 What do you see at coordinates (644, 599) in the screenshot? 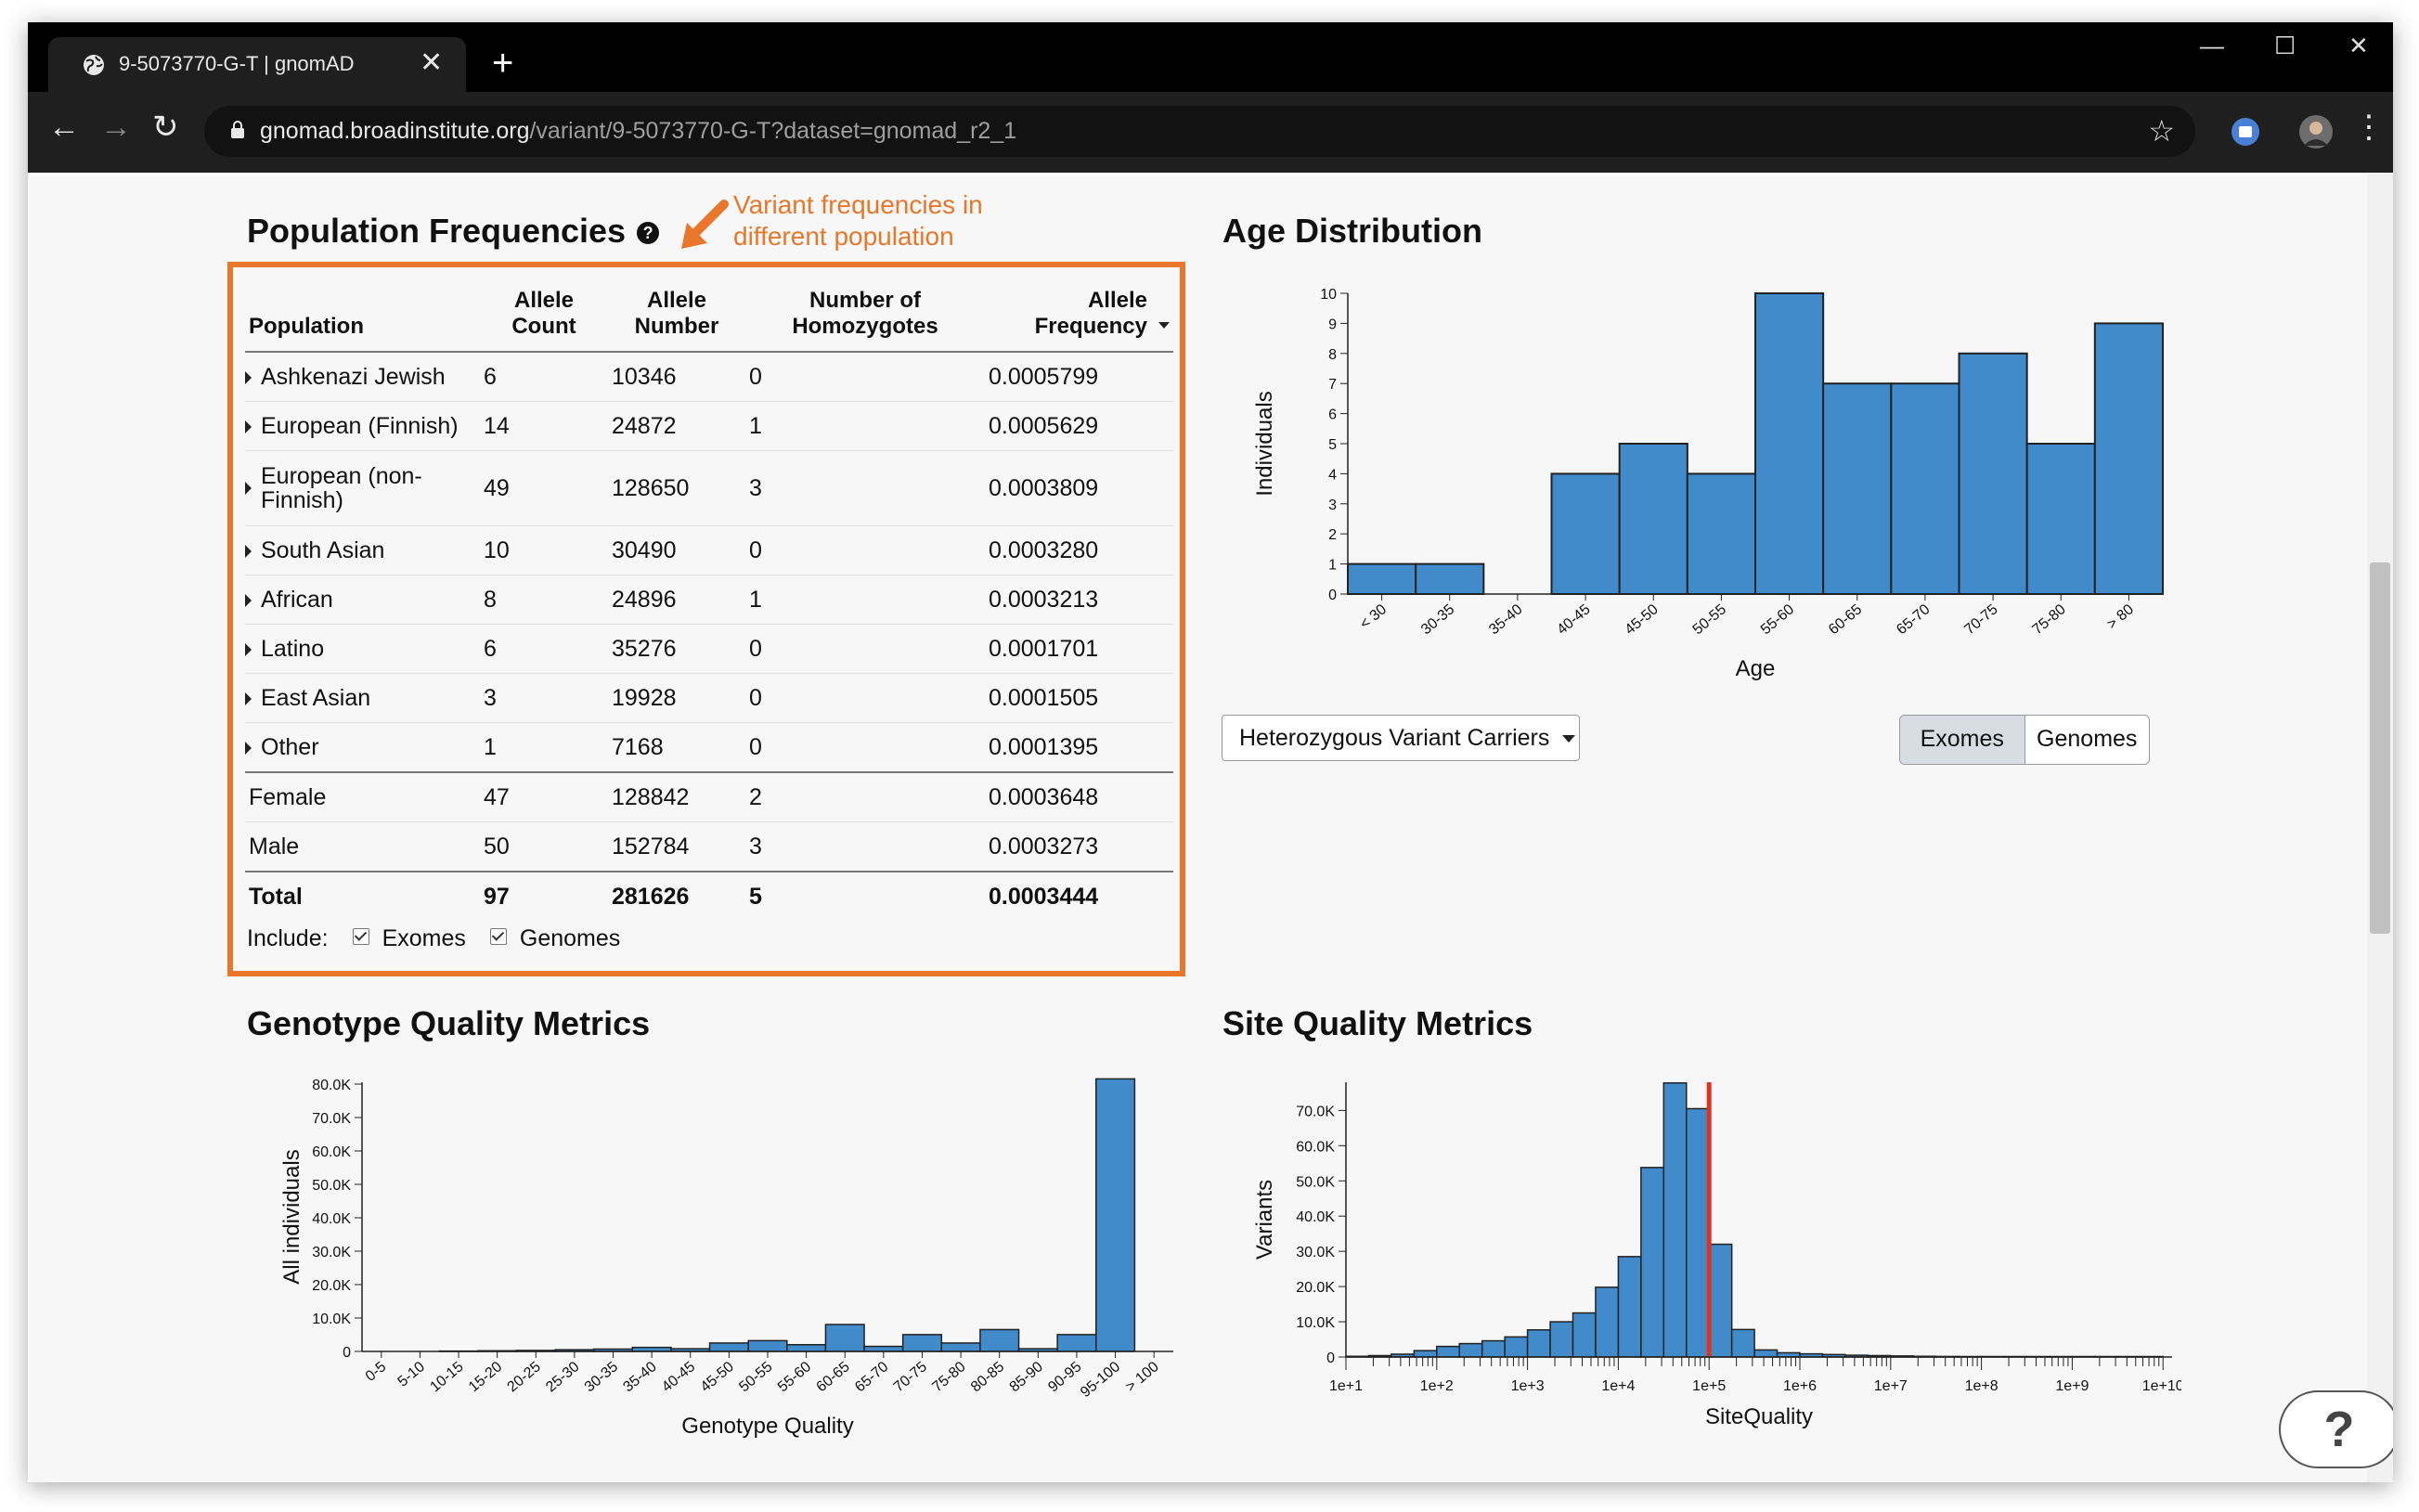
I see `allele-number-cell-text: 24896` at bounding box center [644, 599].